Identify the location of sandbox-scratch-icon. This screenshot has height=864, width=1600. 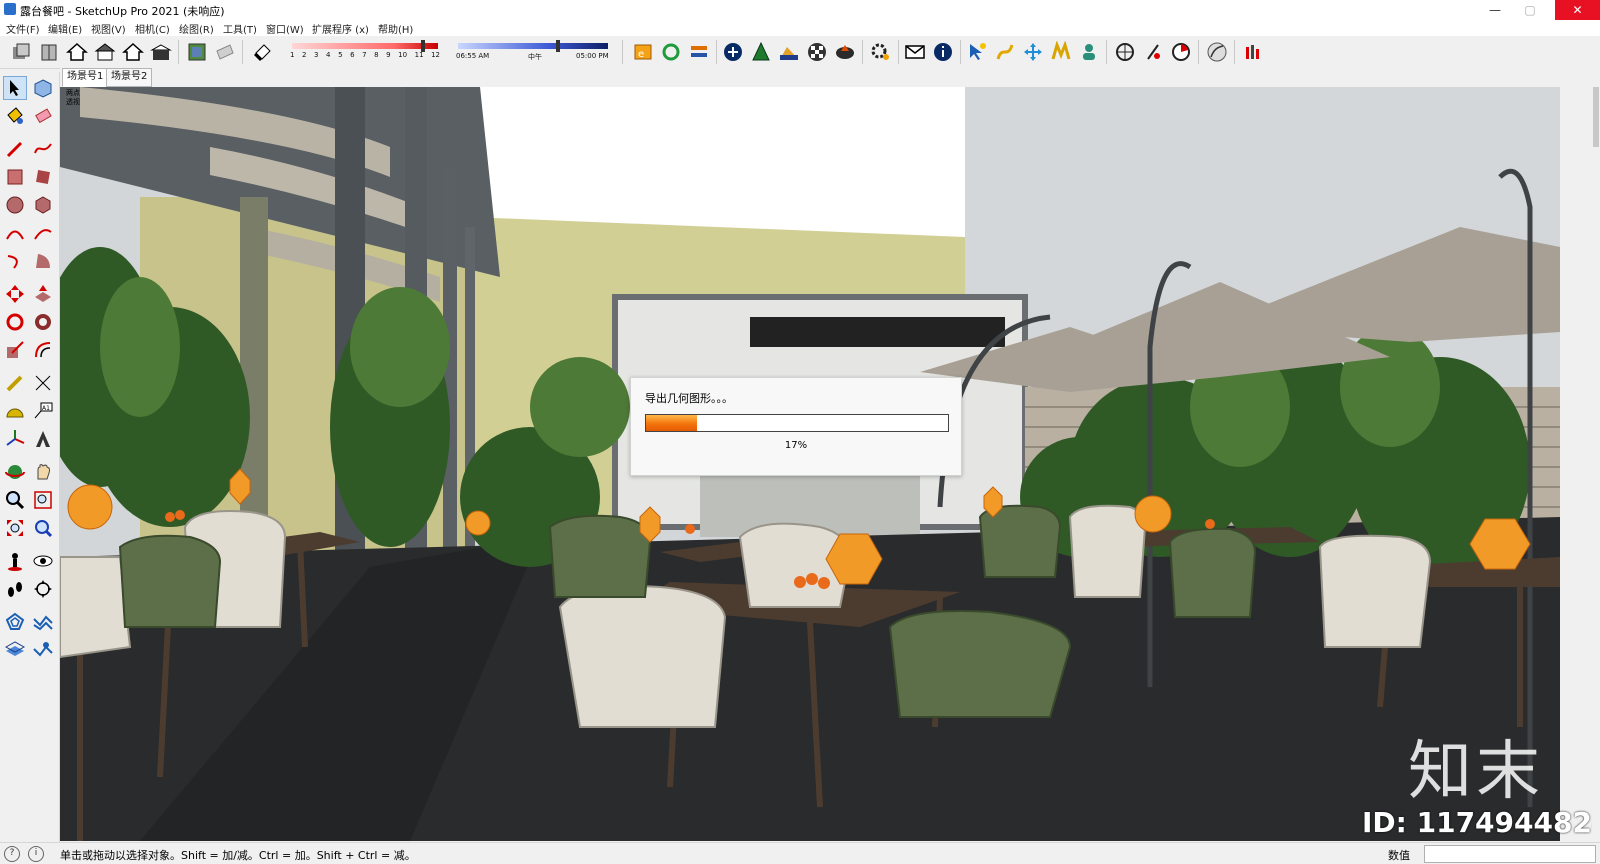
(43, 622).